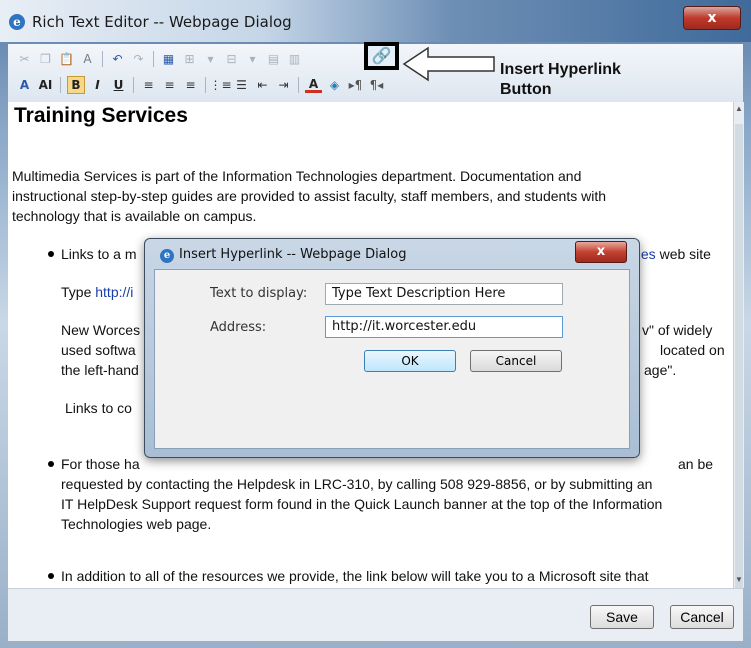 The width and height of the screenshot is (751, 648). Describe the element at coordinates (231, 59) in the screenshot. I see `merge-cells-icon: ⊟` at that location.